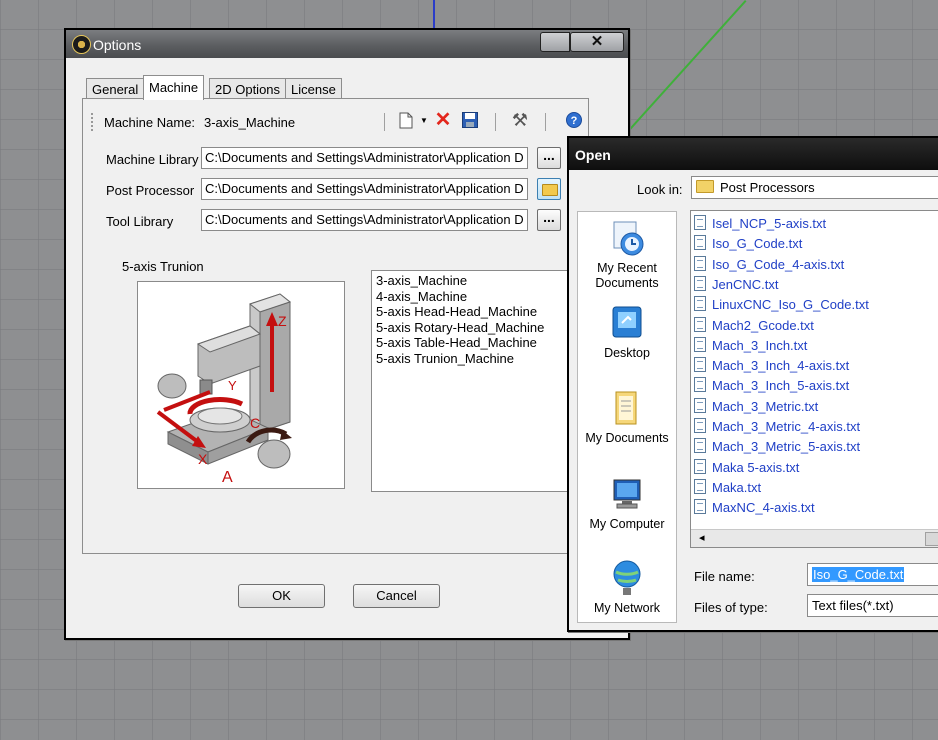 The width and height of the screenshot is (938, 740). Describe the element at coordinates (313, 88) in the screenshot. I see `tab-license: License` at that location.